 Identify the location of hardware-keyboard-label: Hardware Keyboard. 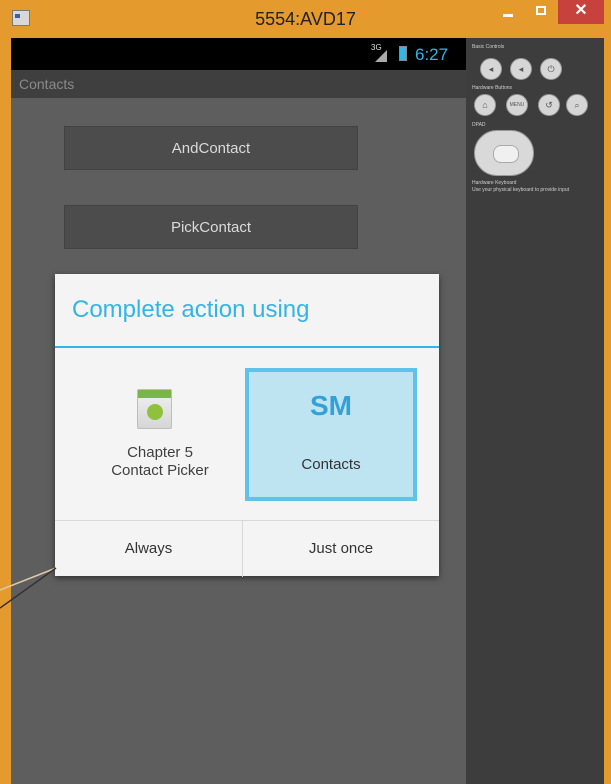
(494, 183).